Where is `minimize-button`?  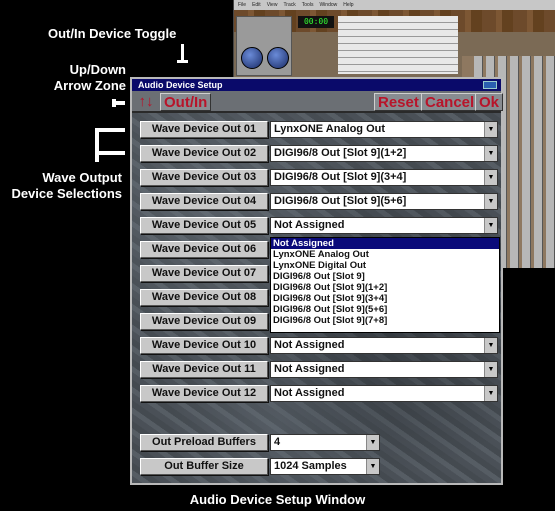
minimize-button is located at coordinates (490, 85).